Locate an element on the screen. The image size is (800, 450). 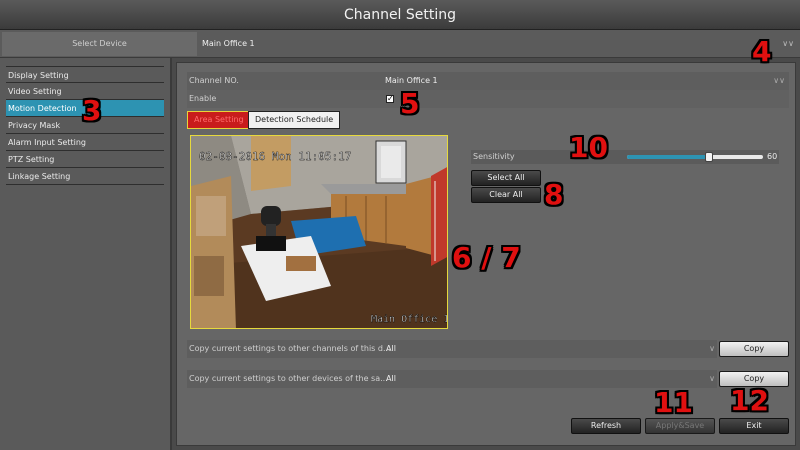
copy-to-devices-value: All is located at coordinates (391, 378).